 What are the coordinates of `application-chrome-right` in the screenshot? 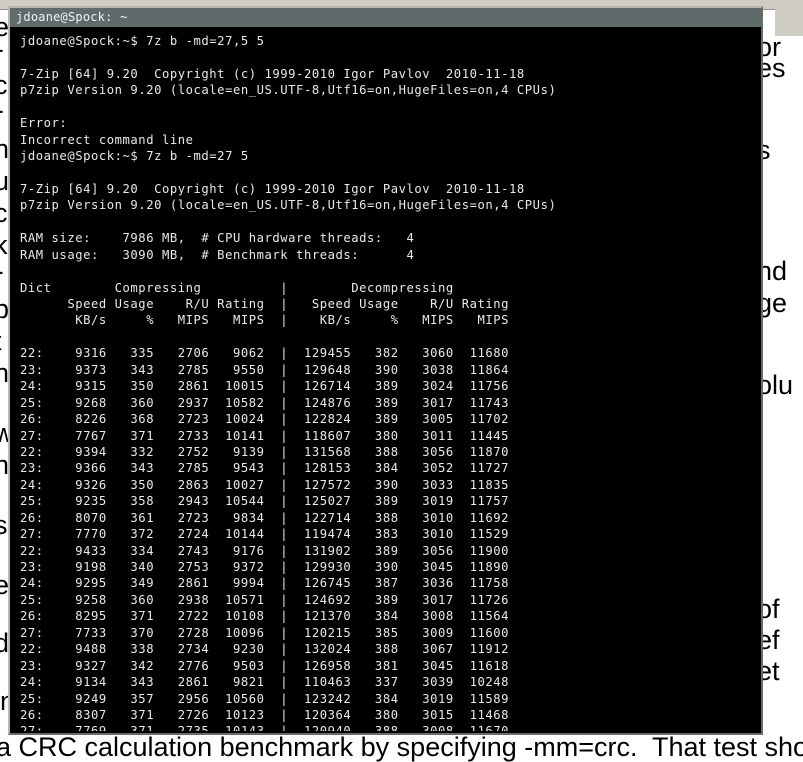 It's located at (789, 18).